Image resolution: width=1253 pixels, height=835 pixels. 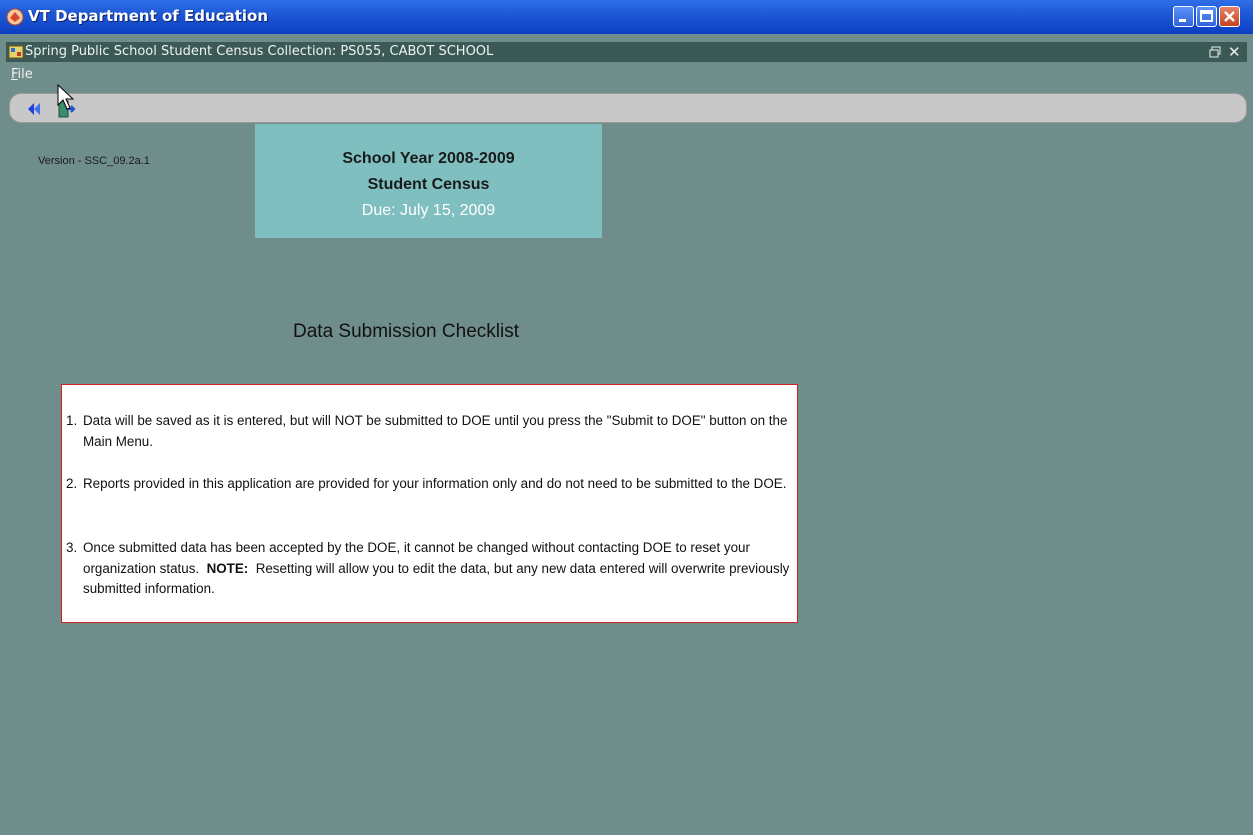 What do you see at coordinates (626, 17) in the screenshot?
I see `window-titlebar: VT Department of Education` at bounding box center [626, 17].